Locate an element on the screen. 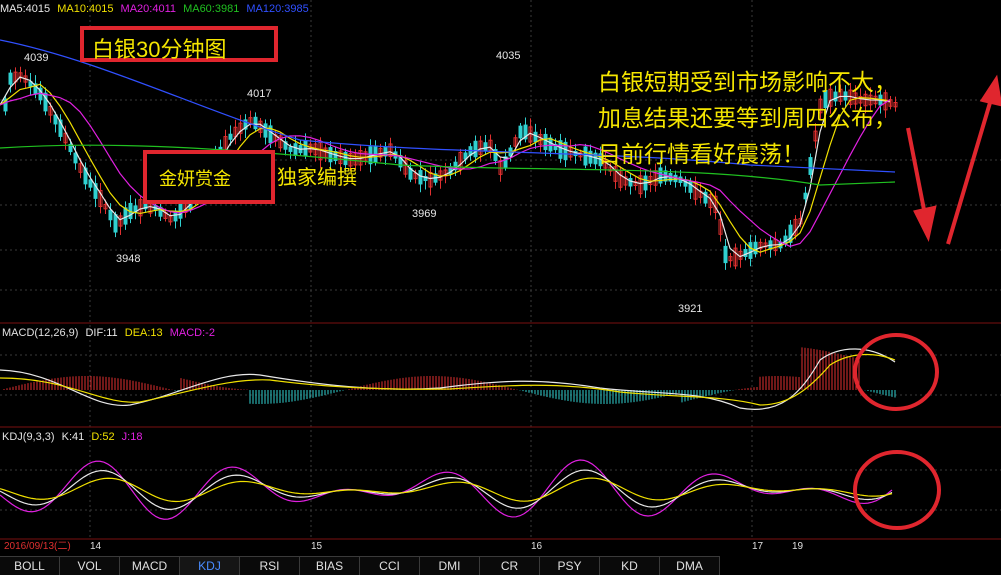 This screenshot has width=1001, height=575. brand-name: 金妍赏金 is located at coordinates (195, 179).